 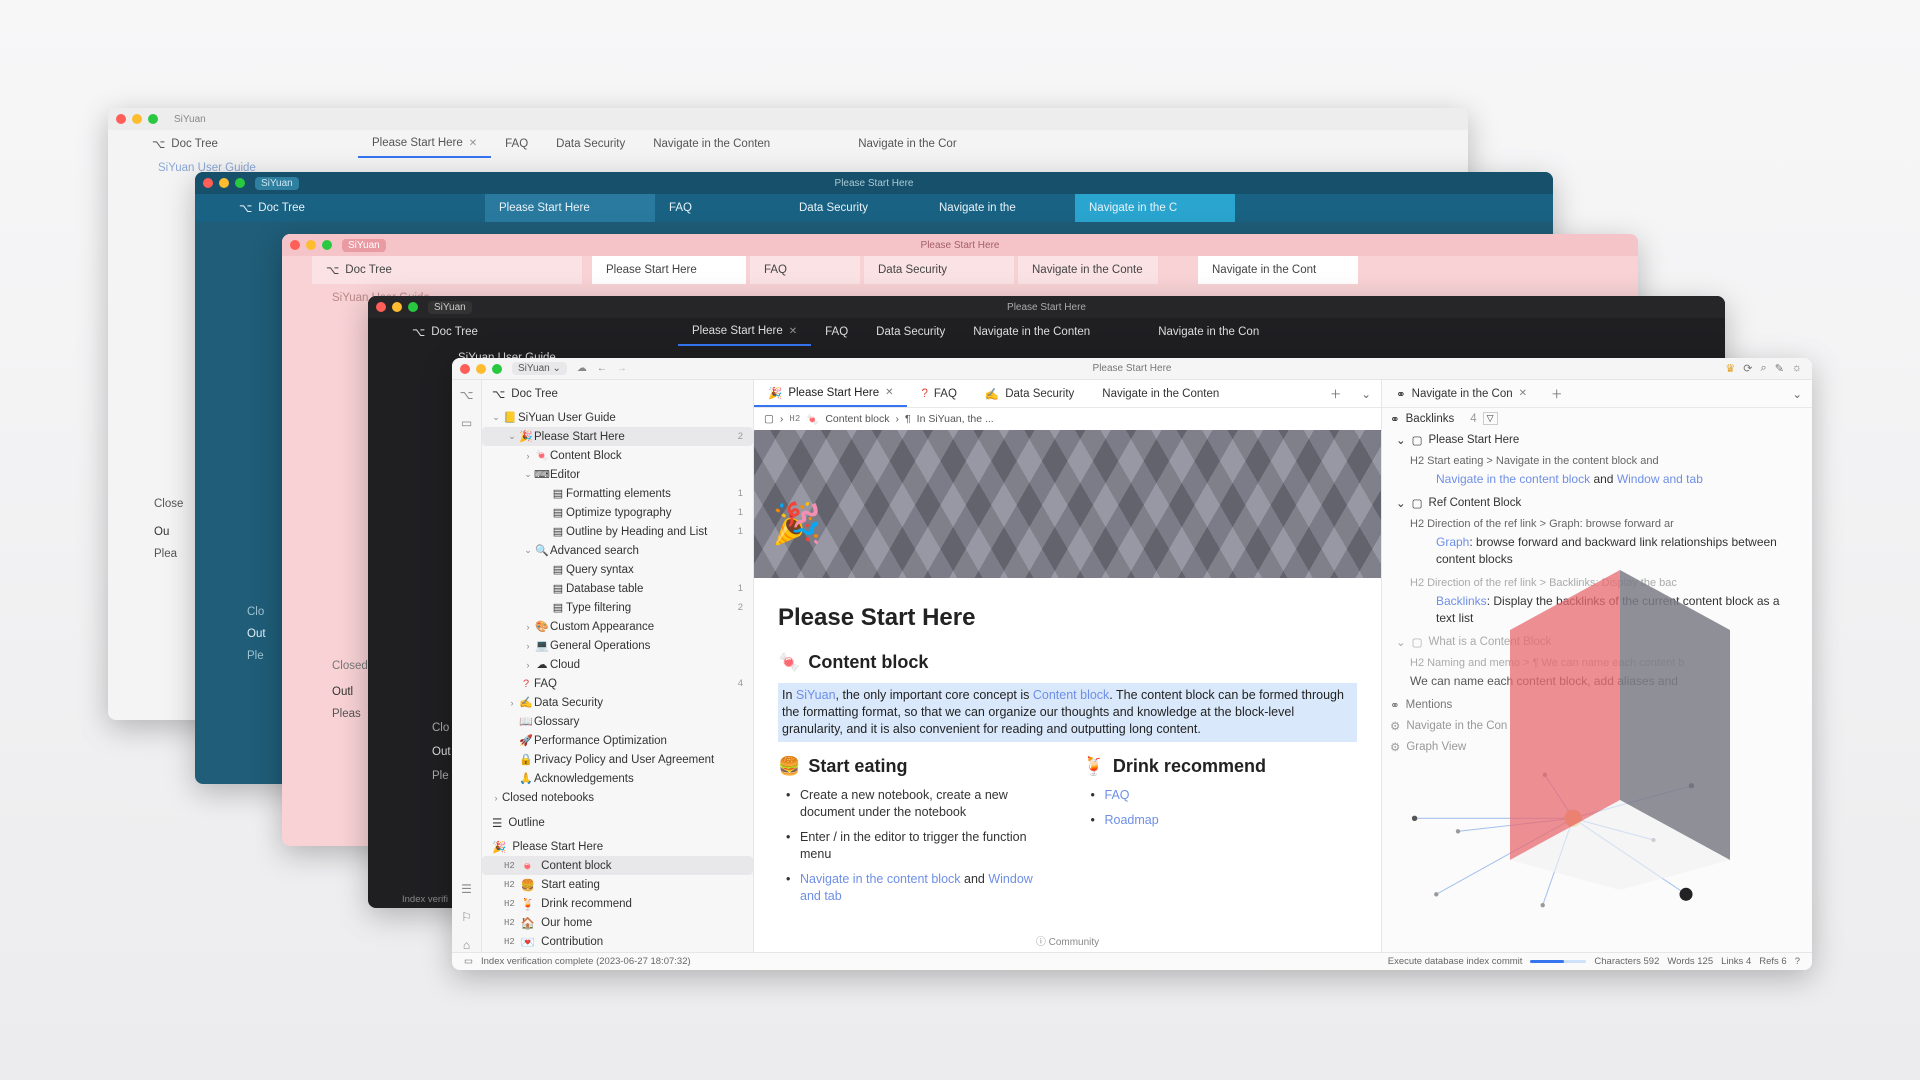 I want to click on tab-please-start: Please Start Here ✕, so click(x=425, y=144).